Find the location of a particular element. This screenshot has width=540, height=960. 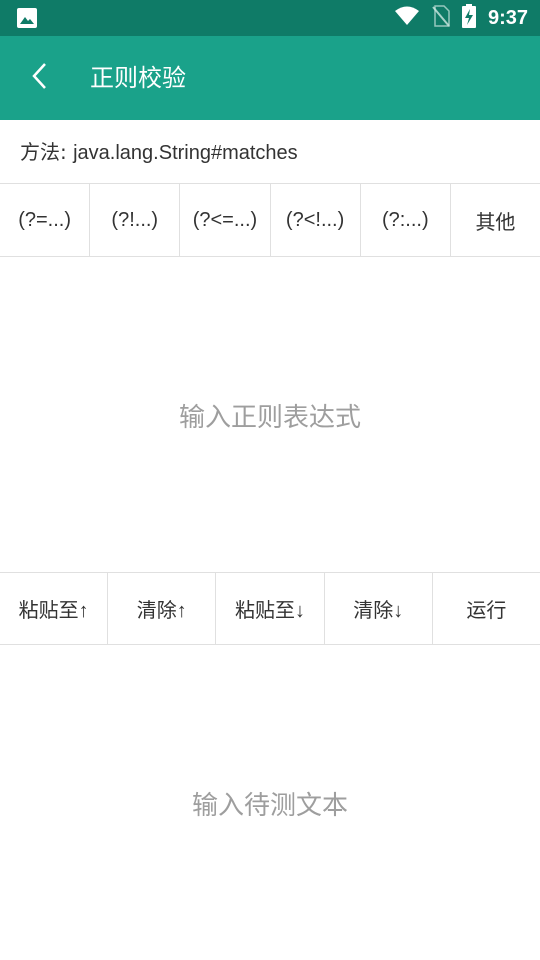

method-row: 方法: java.lang.String#matches is located at coordinates (270, 152).